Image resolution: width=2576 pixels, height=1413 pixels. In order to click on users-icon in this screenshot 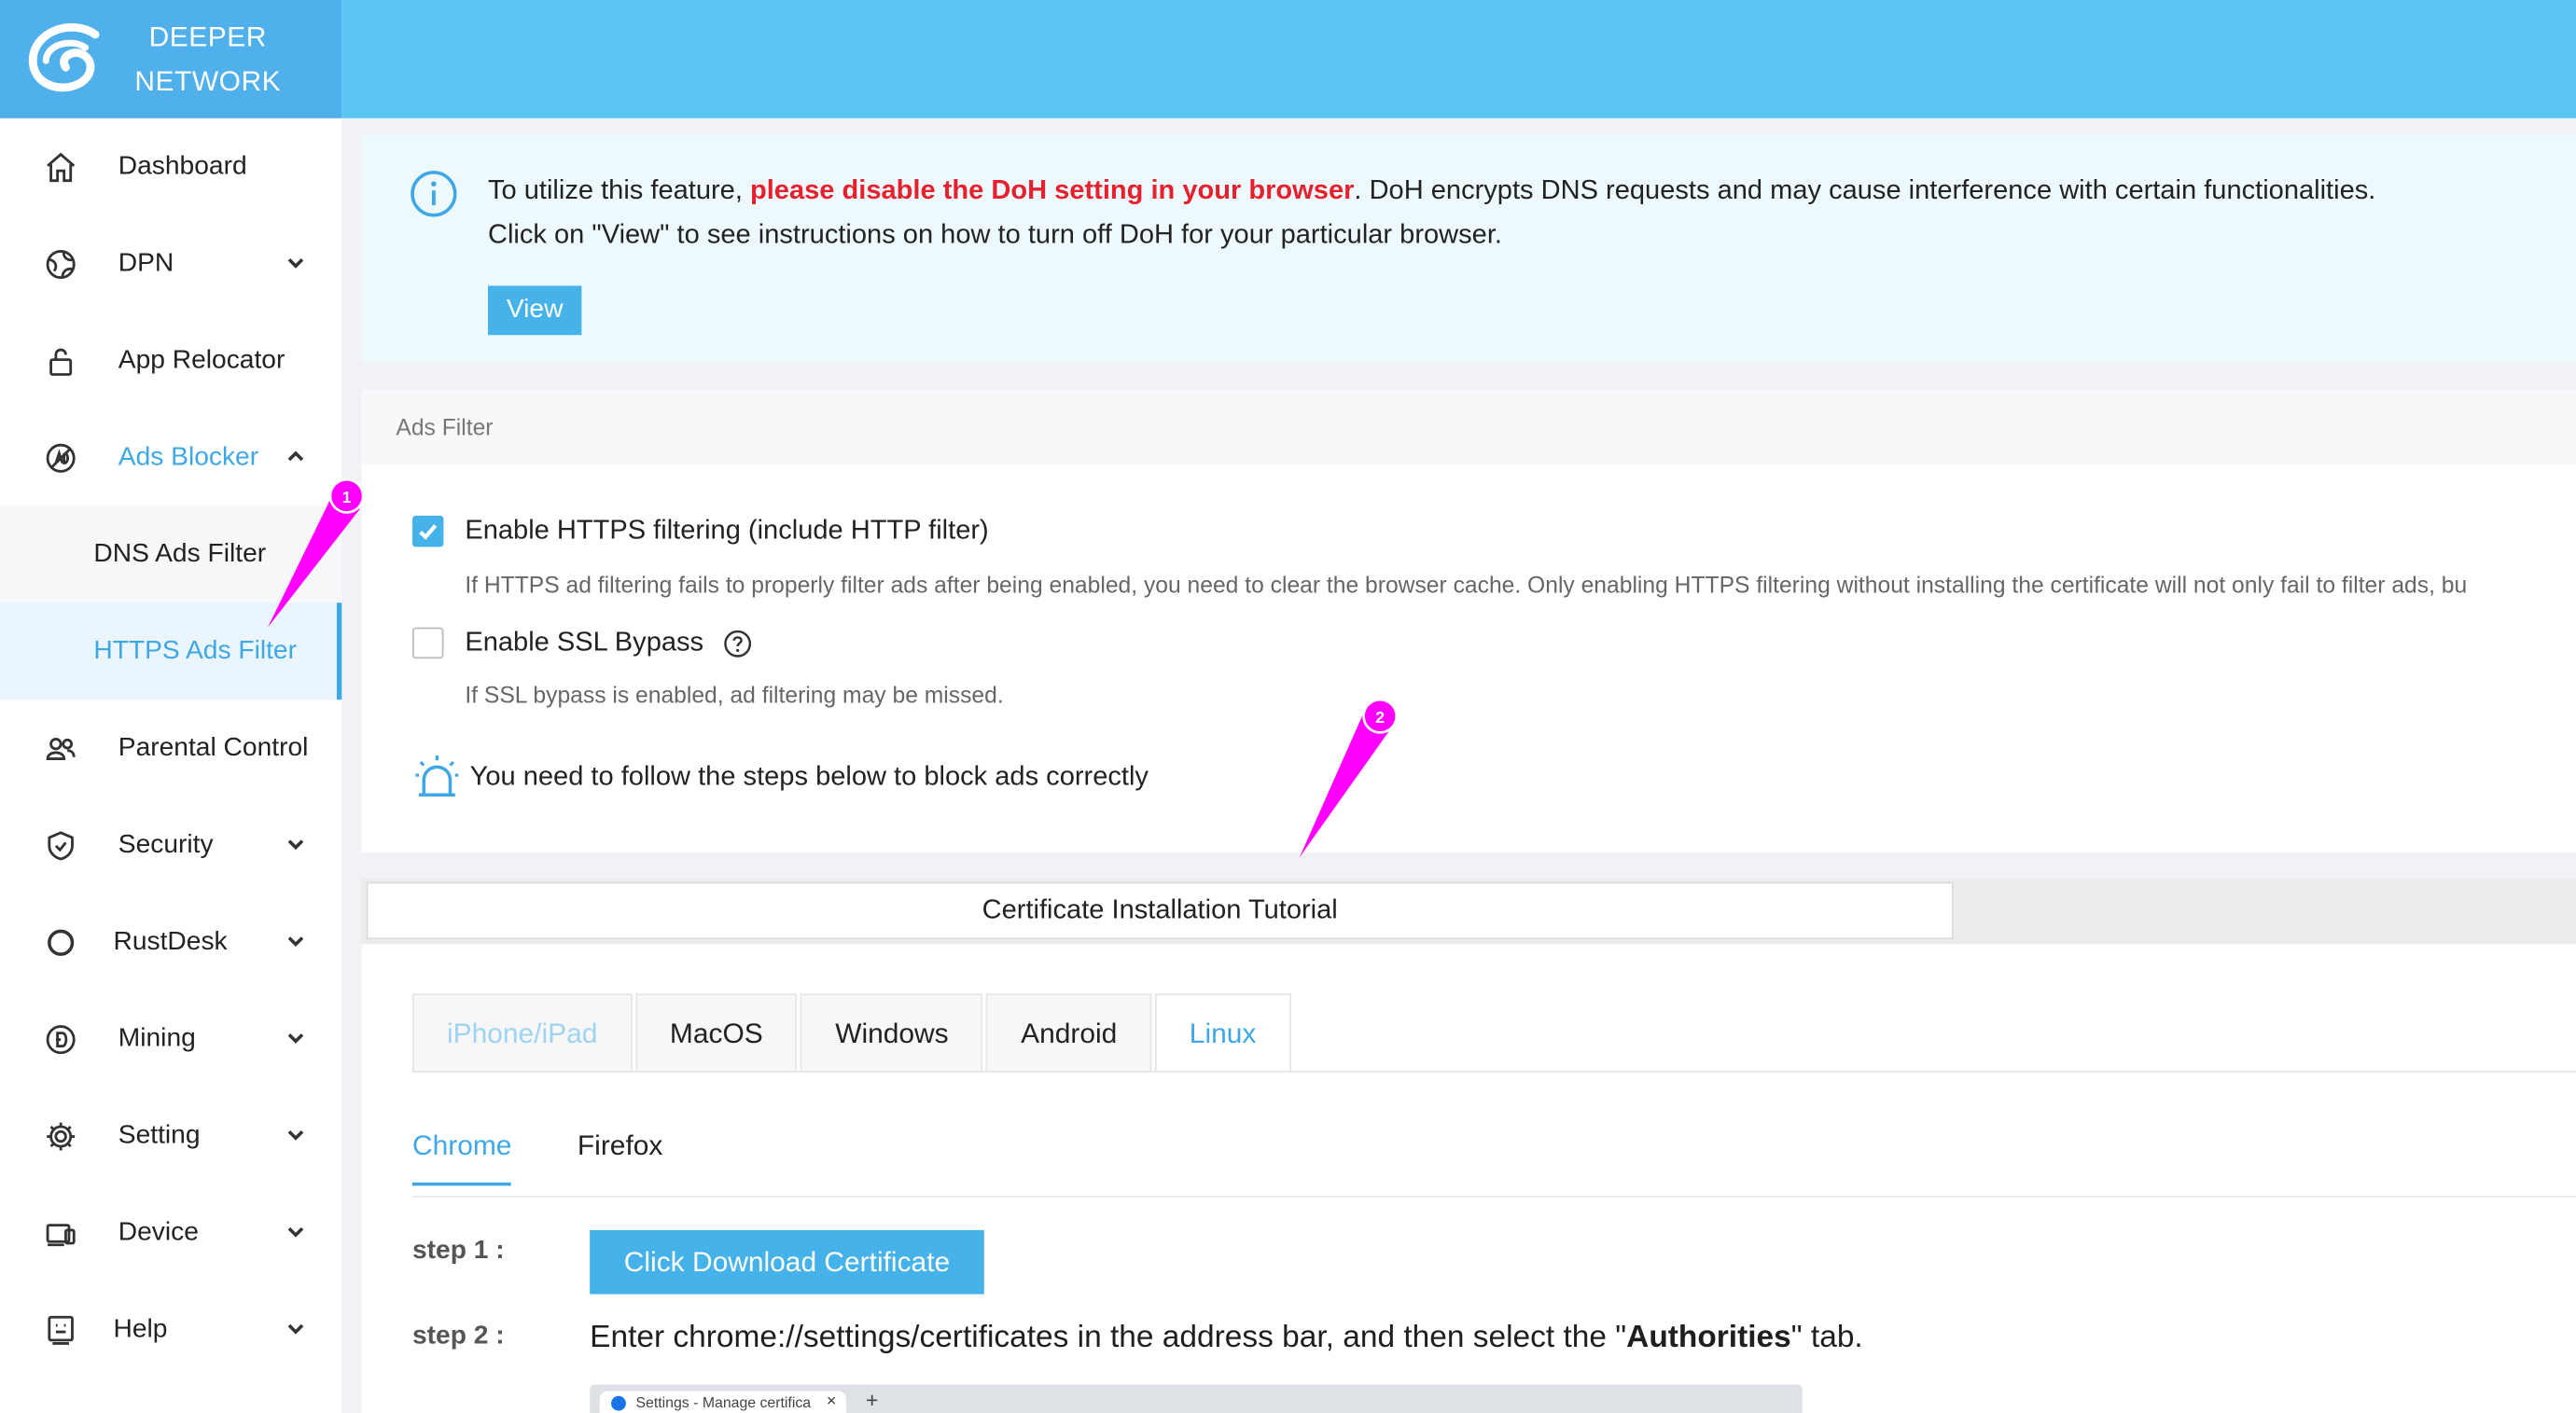, I will do `click(61, 749)`.